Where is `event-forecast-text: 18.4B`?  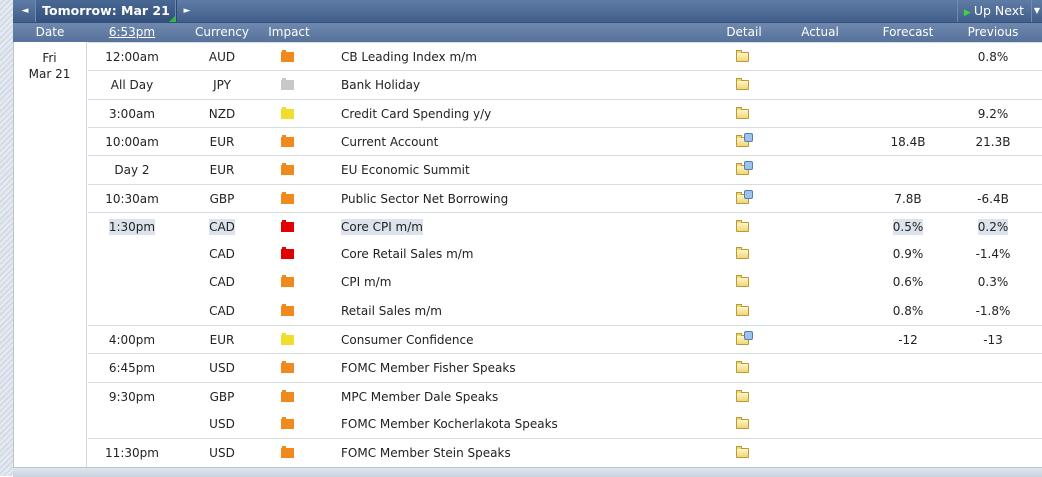 event-forecast-text: 18.4B is located at coordinates (908, 141).